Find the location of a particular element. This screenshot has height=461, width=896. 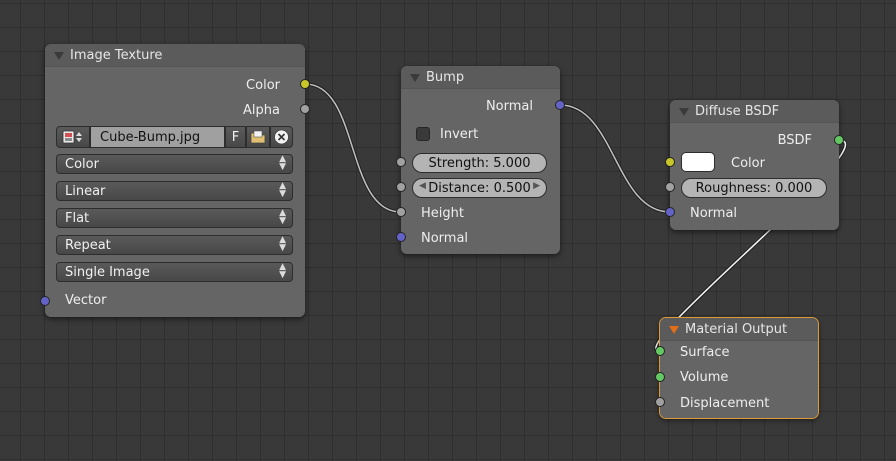

increment-arrow-icon: ▶ is located at coordinates (536, 186).